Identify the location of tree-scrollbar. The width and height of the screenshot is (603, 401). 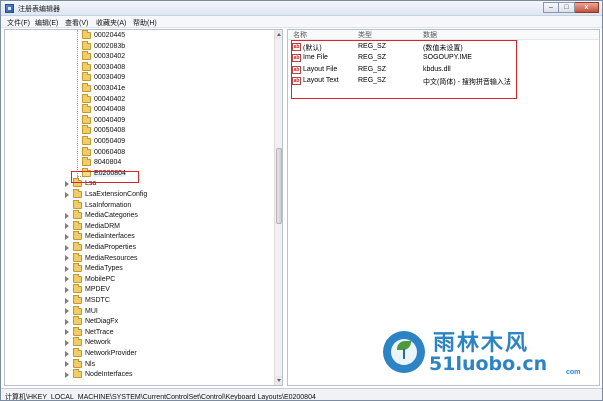
(278, 207).